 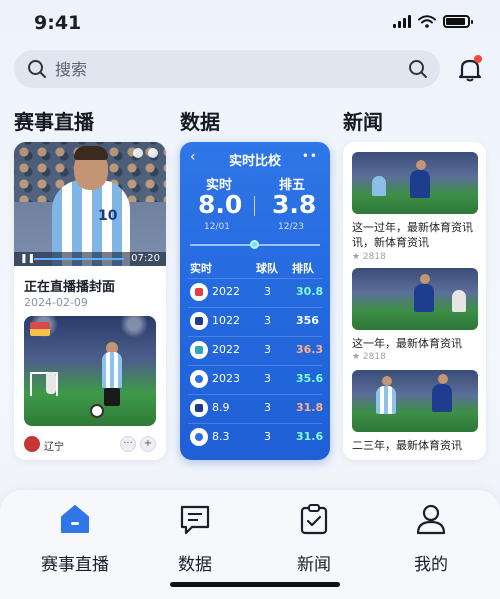 I want to click on video-progress-bar: ❚❚ 07:20, so click(x=90, y=259).